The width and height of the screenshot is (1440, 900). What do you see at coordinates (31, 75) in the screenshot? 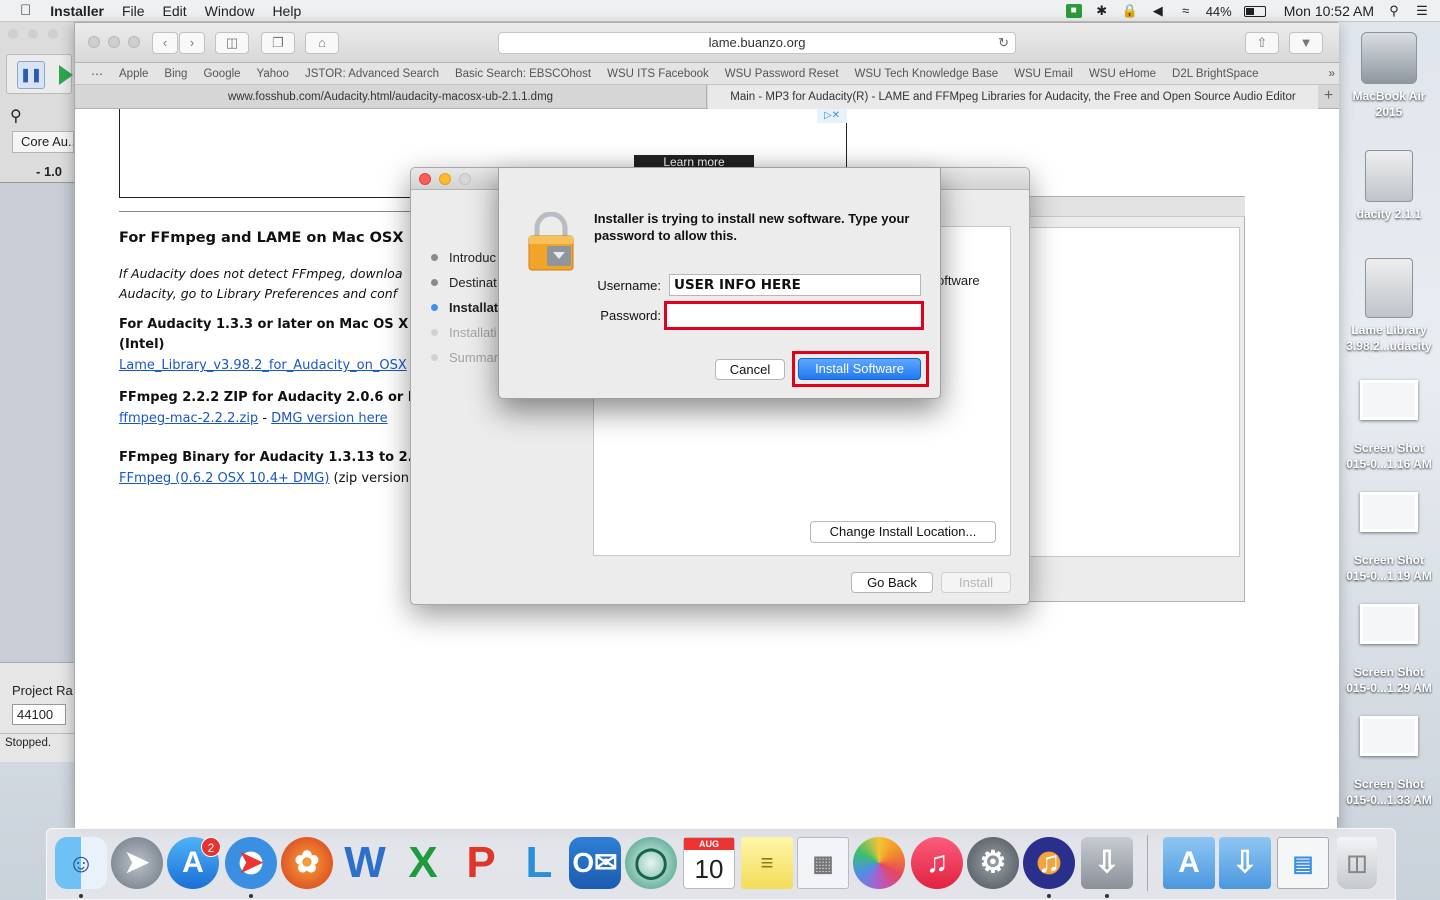
I see `pause-icon: ❚❚` at bounding box center [31, 75].